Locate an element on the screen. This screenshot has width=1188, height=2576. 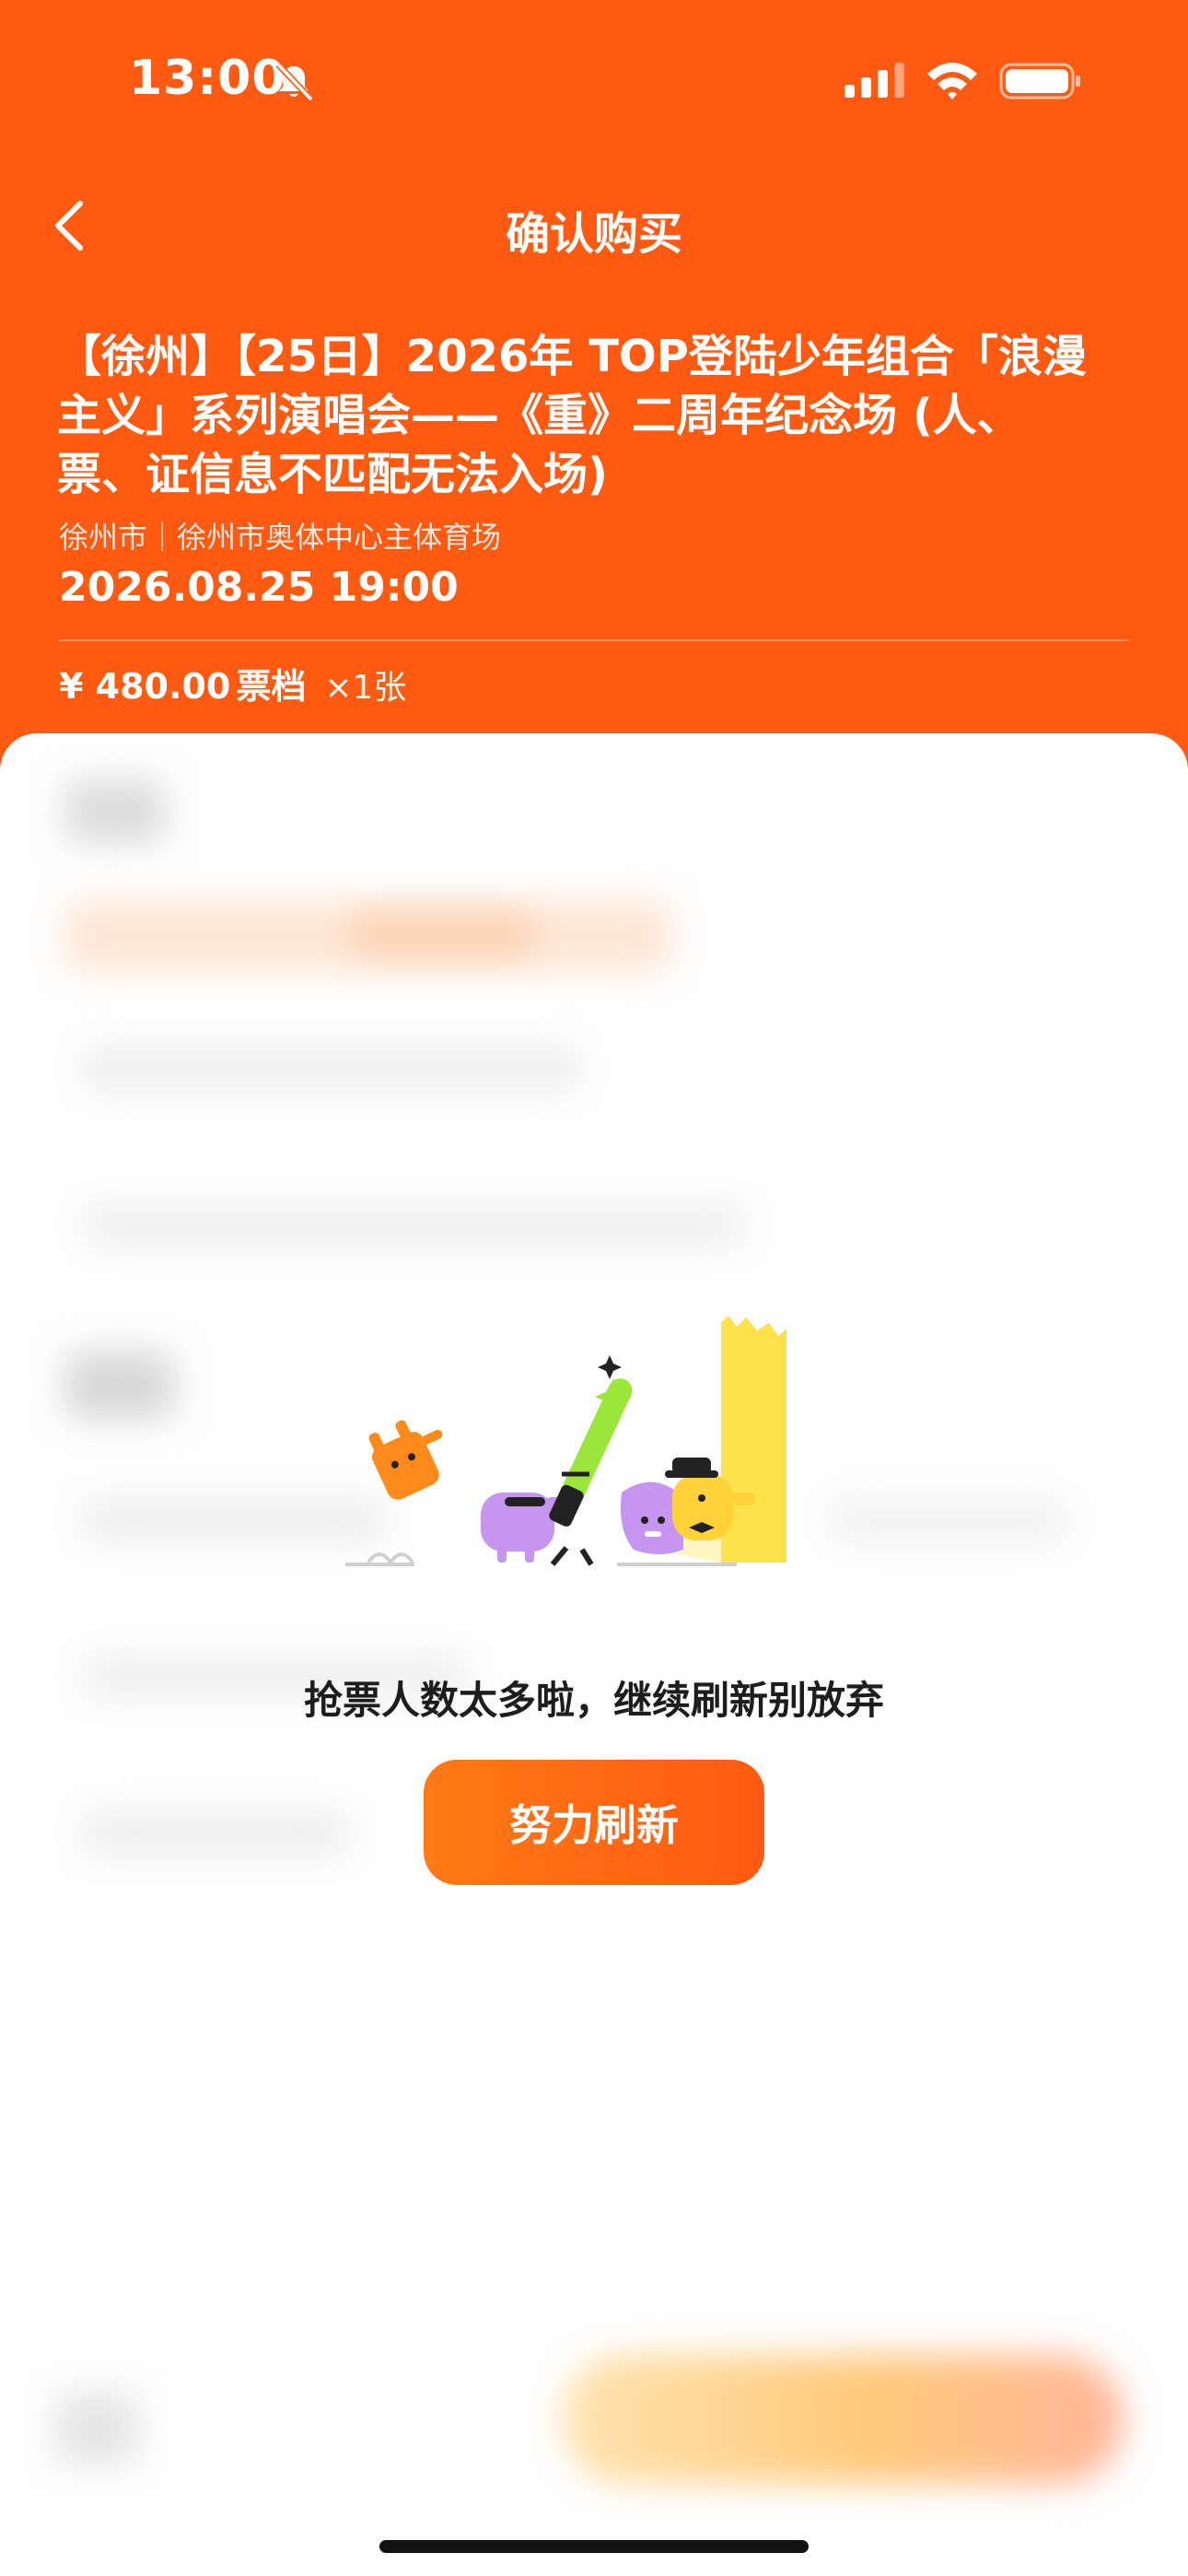
cellular-signal-icon is located at coordinates (874, 80).